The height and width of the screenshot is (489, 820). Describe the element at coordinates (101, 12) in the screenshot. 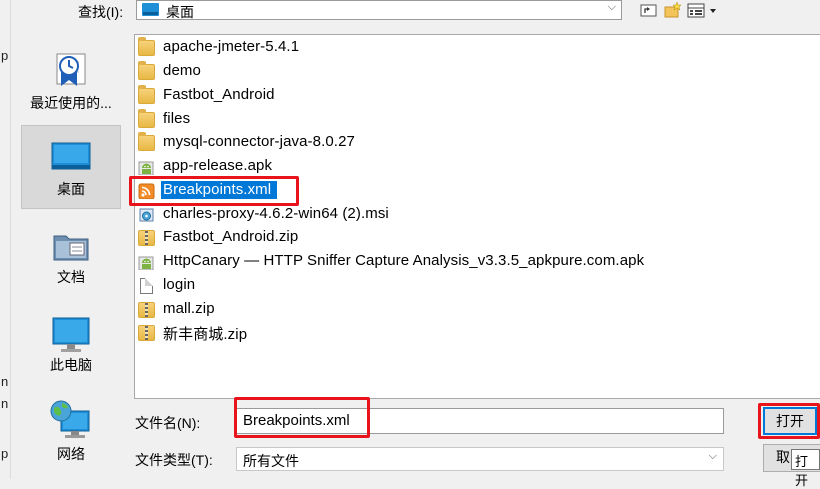

I see `lookin-label: 查找(I):` at that location.